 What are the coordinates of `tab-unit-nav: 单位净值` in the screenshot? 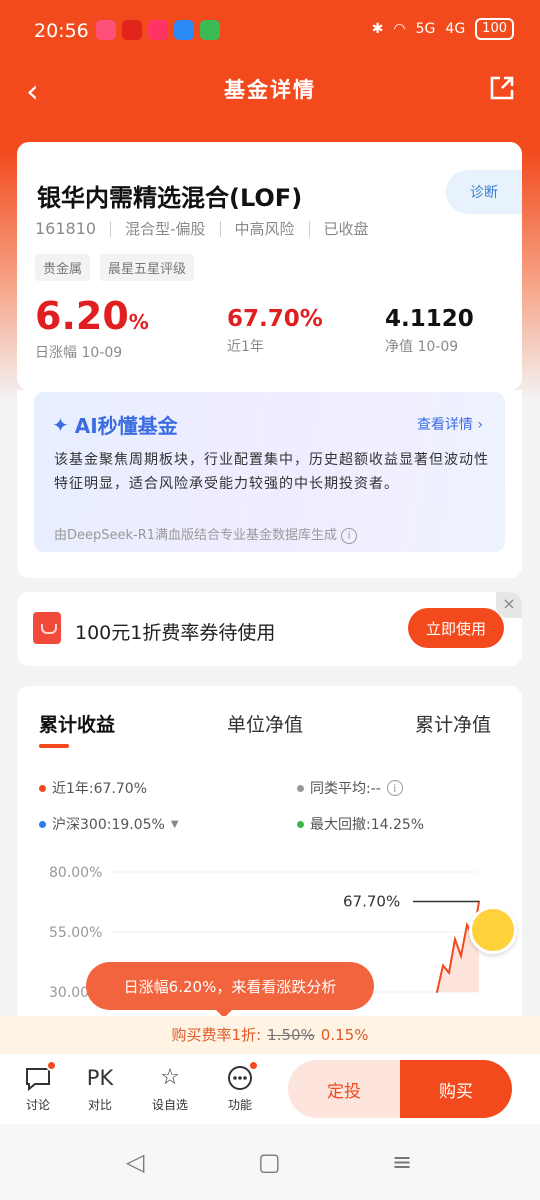 It's located at (265, 723).